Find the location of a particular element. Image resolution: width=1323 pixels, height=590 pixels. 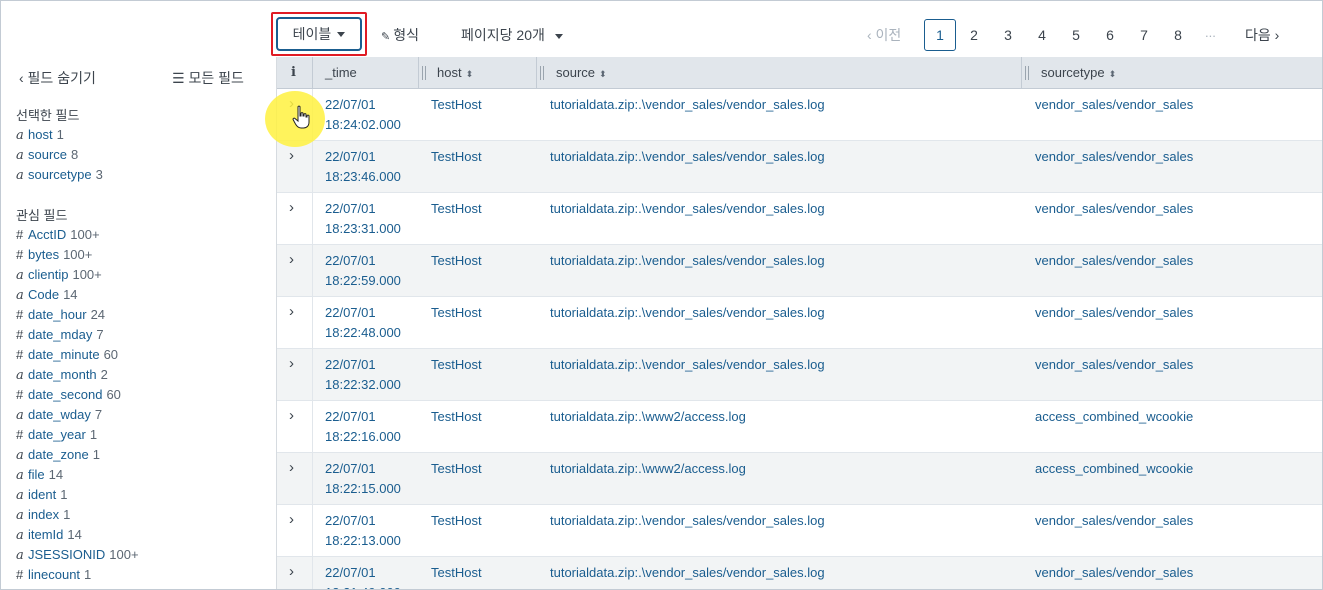

per-page-dropdown: 페이지당 20개 is located at coordinates (512, 35).